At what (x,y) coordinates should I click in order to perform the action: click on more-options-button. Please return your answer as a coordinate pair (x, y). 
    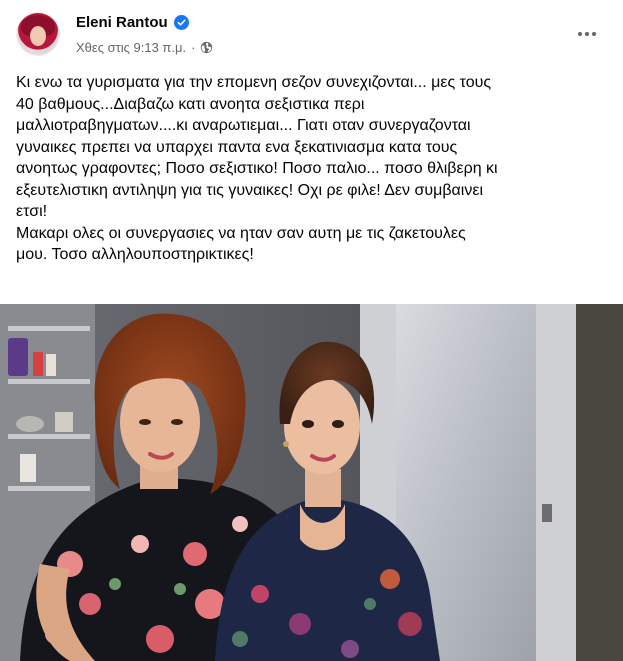
    Looking at the image, I should click on (587, 34).